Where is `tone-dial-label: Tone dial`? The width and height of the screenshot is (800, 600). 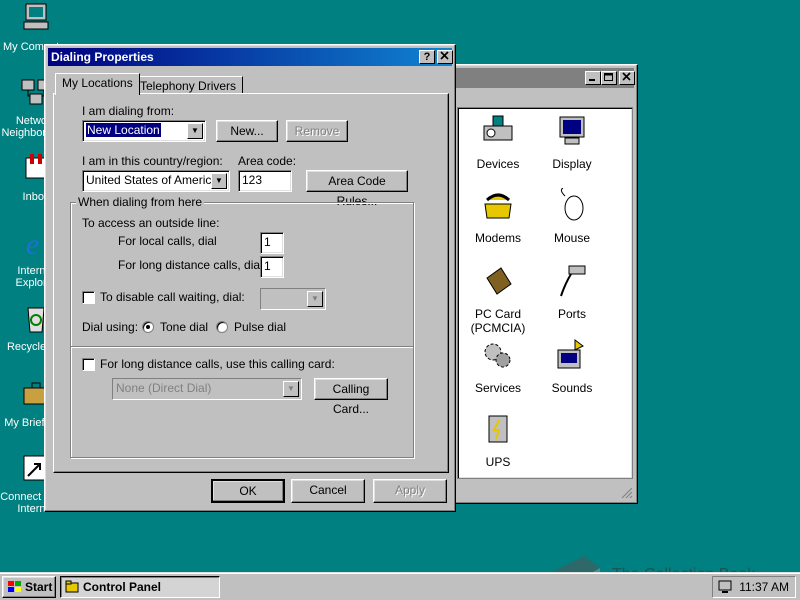
tone-dial-label: Tone dial is located at coordinates (184, 327).